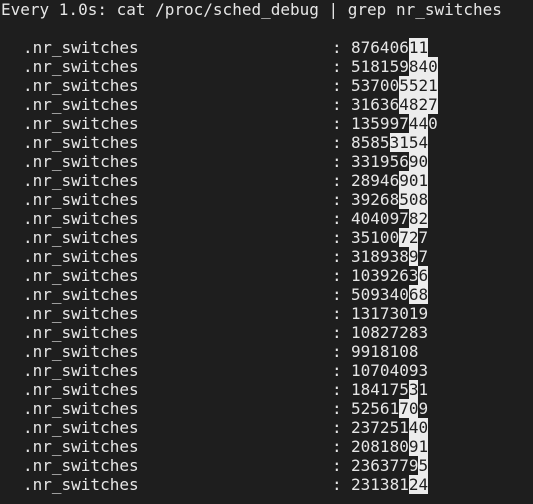  I want to click on switch-count-value: 13173019, so click(389, 313).